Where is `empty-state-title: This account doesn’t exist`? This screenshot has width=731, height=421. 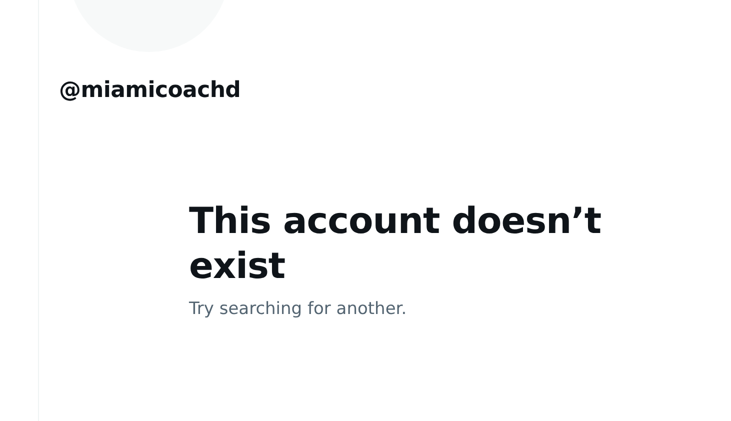 empty-state-title: This account doesn’t exist is located at coordinates (395, 244).